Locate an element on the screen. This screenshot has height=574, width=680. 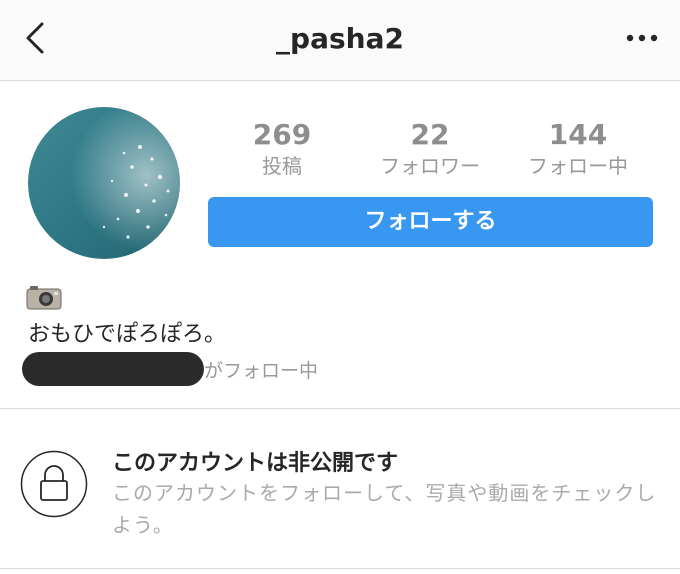
posts-stat: 269 投稿 is located at coordinates (282, 149).